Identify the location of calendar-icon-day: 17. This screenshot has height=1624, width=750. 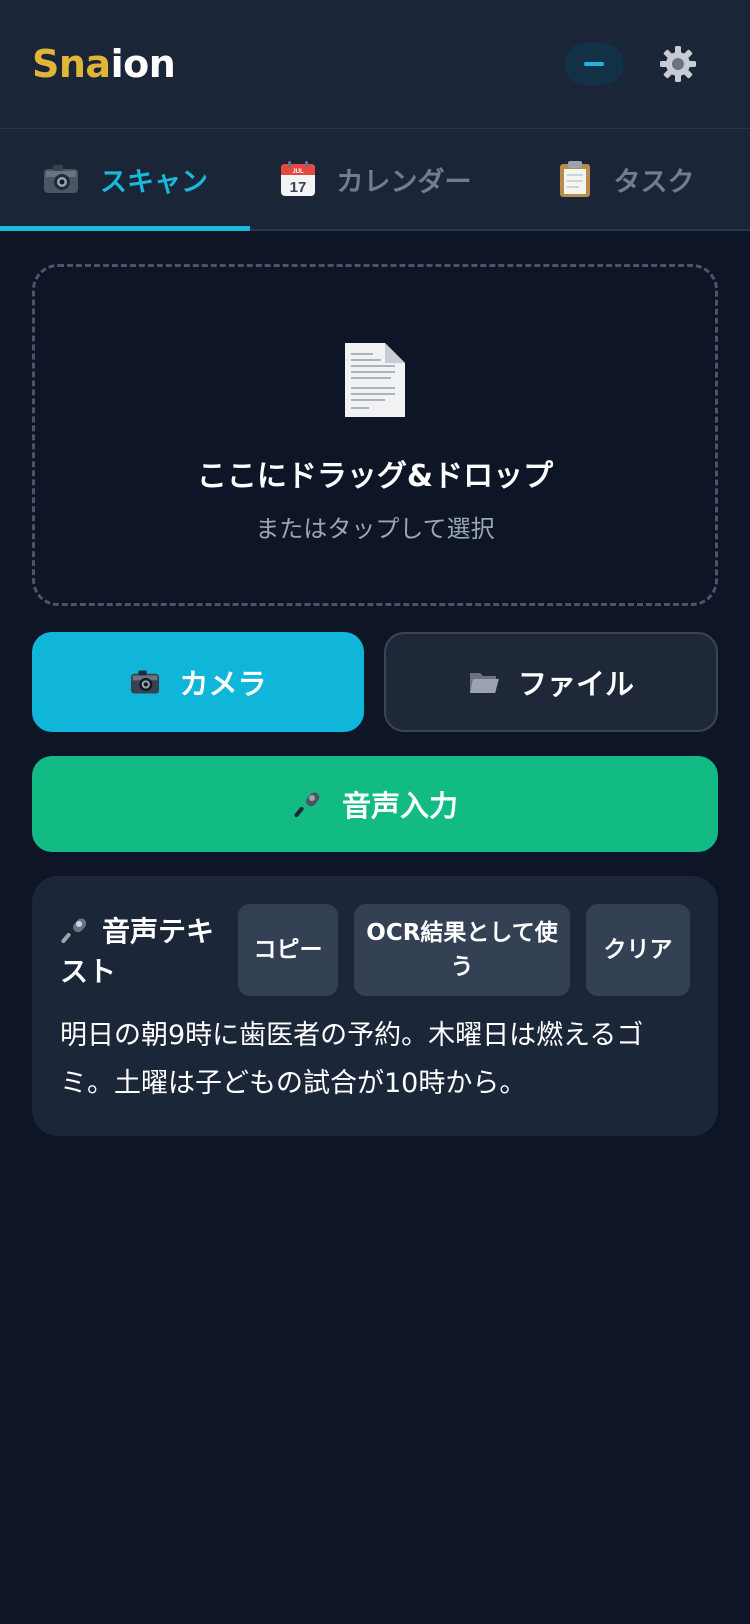
(297, 187).